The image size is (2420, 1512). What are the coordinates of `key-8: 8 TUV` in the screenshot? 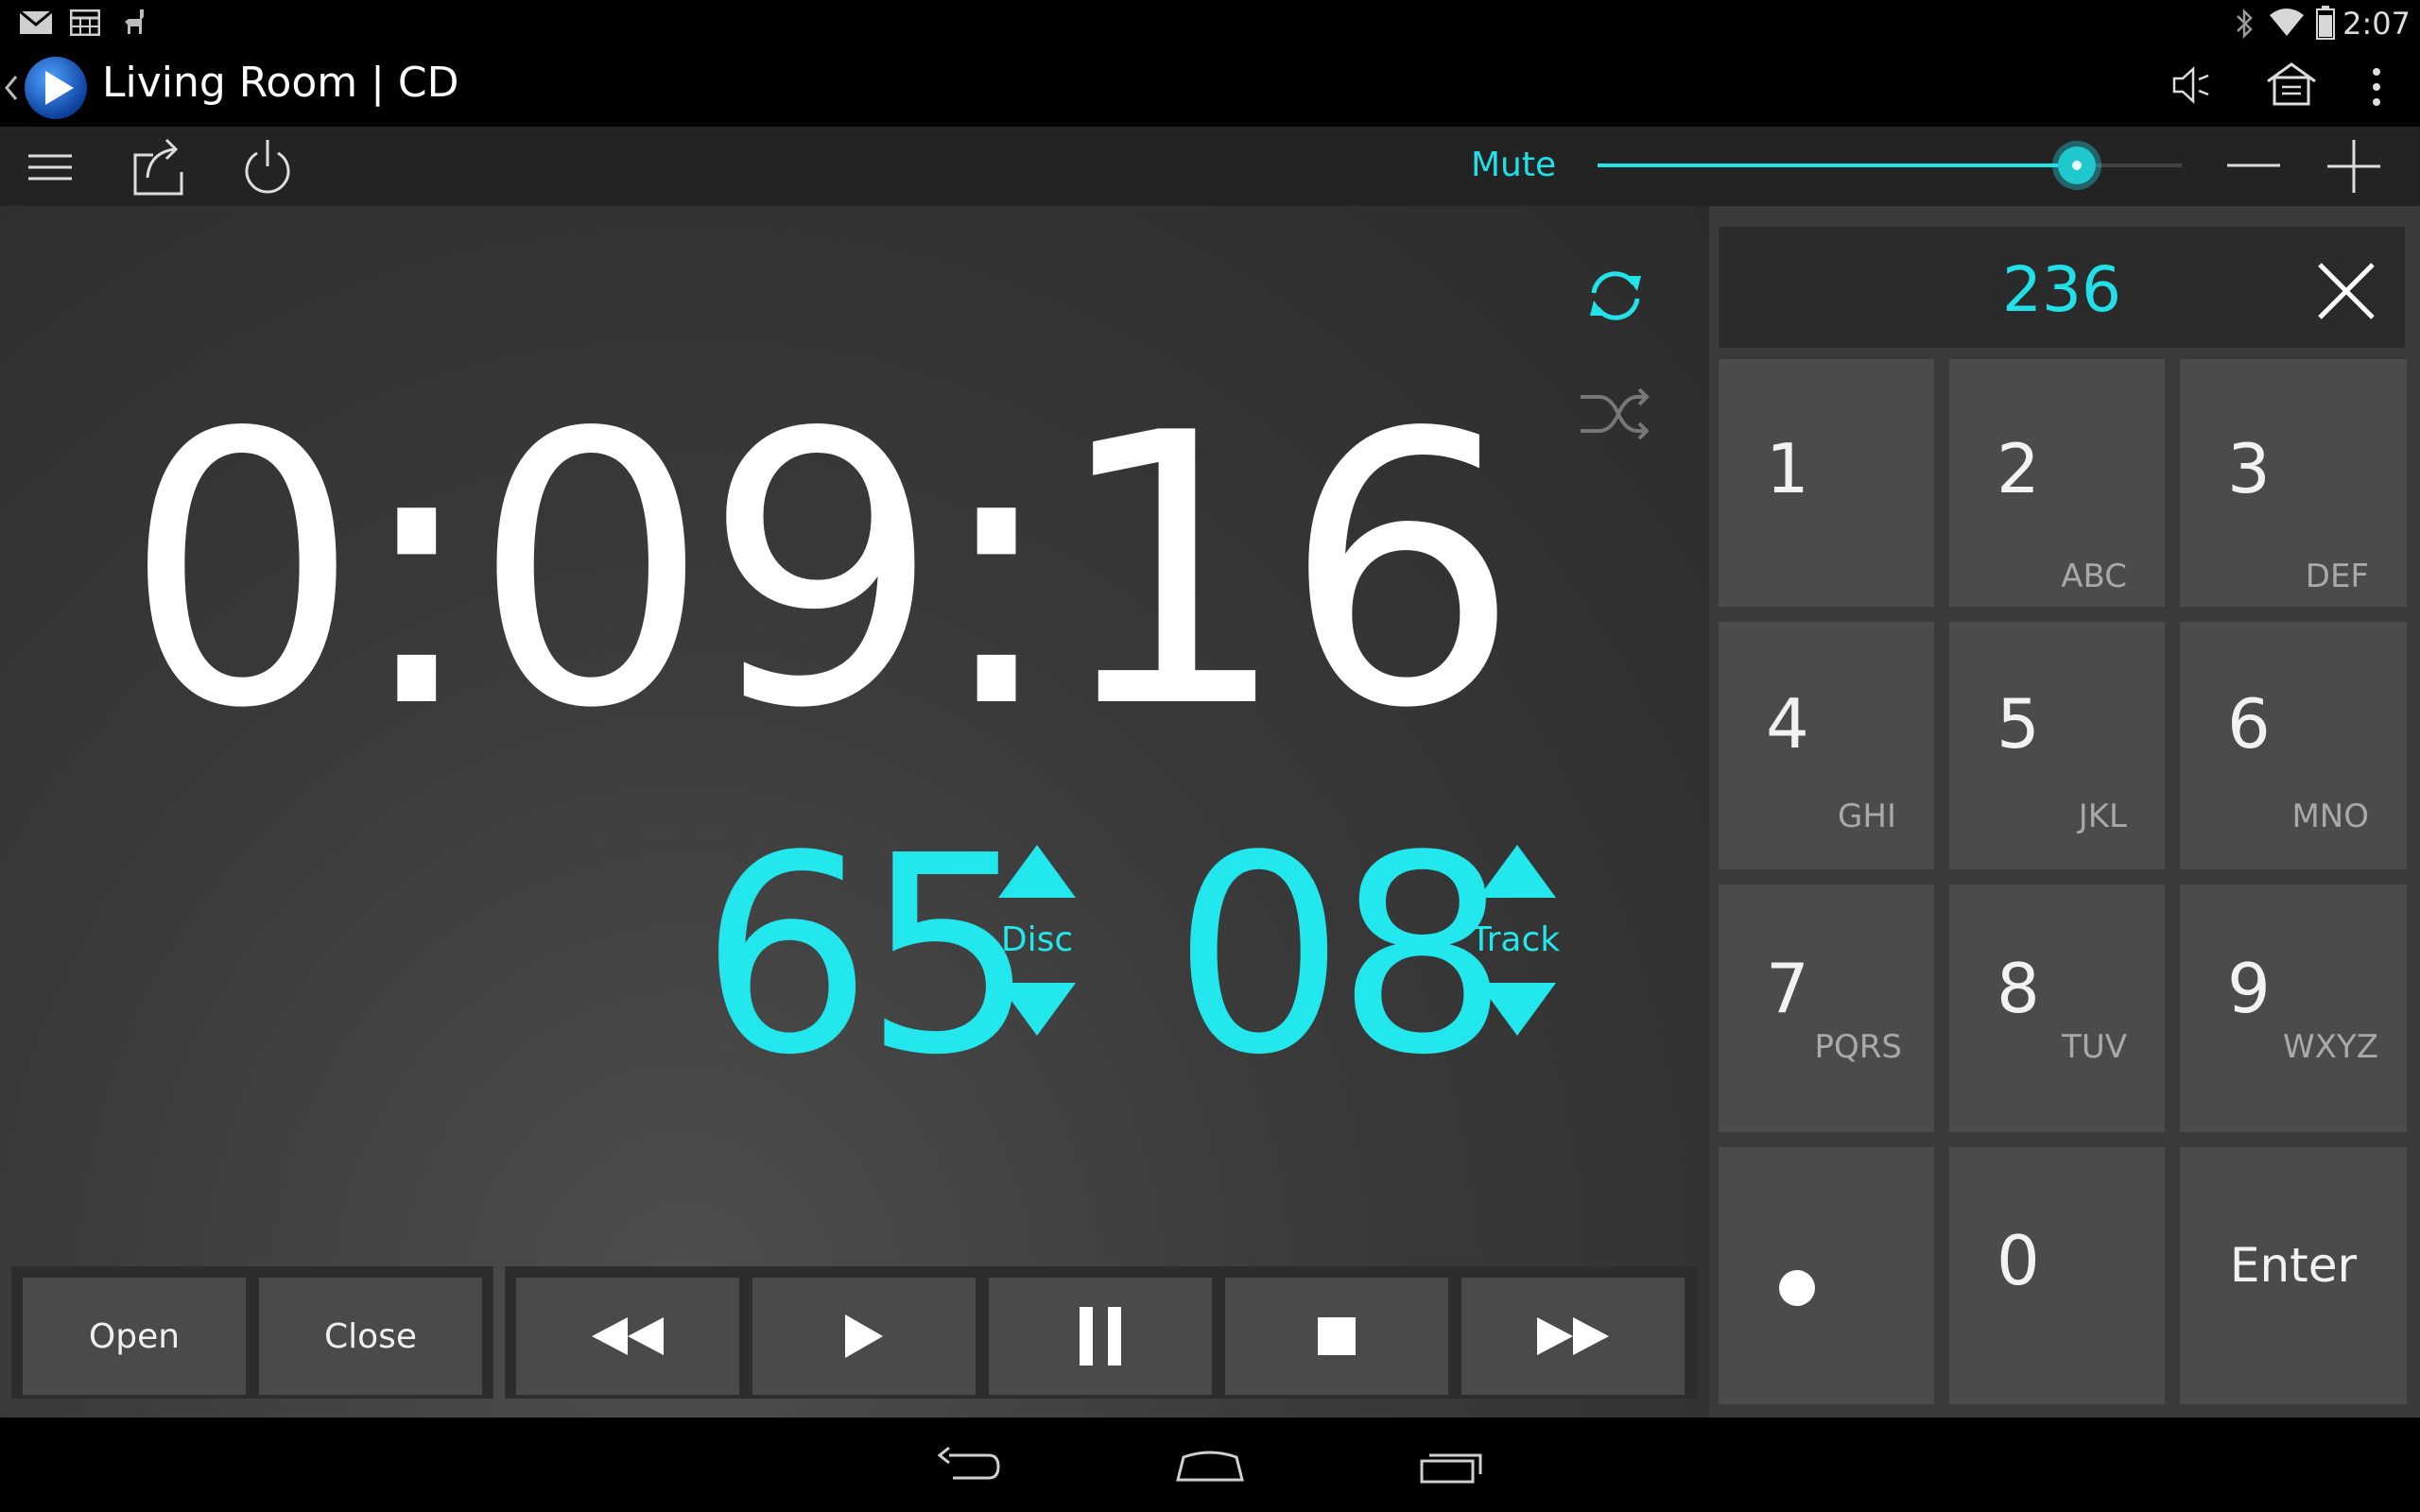 It's located at (2057, 1008).